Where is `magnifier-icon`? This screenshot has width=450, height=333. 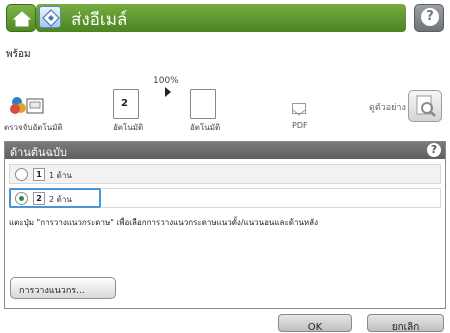
magnifier-icon is located at coordinates (426, 106).